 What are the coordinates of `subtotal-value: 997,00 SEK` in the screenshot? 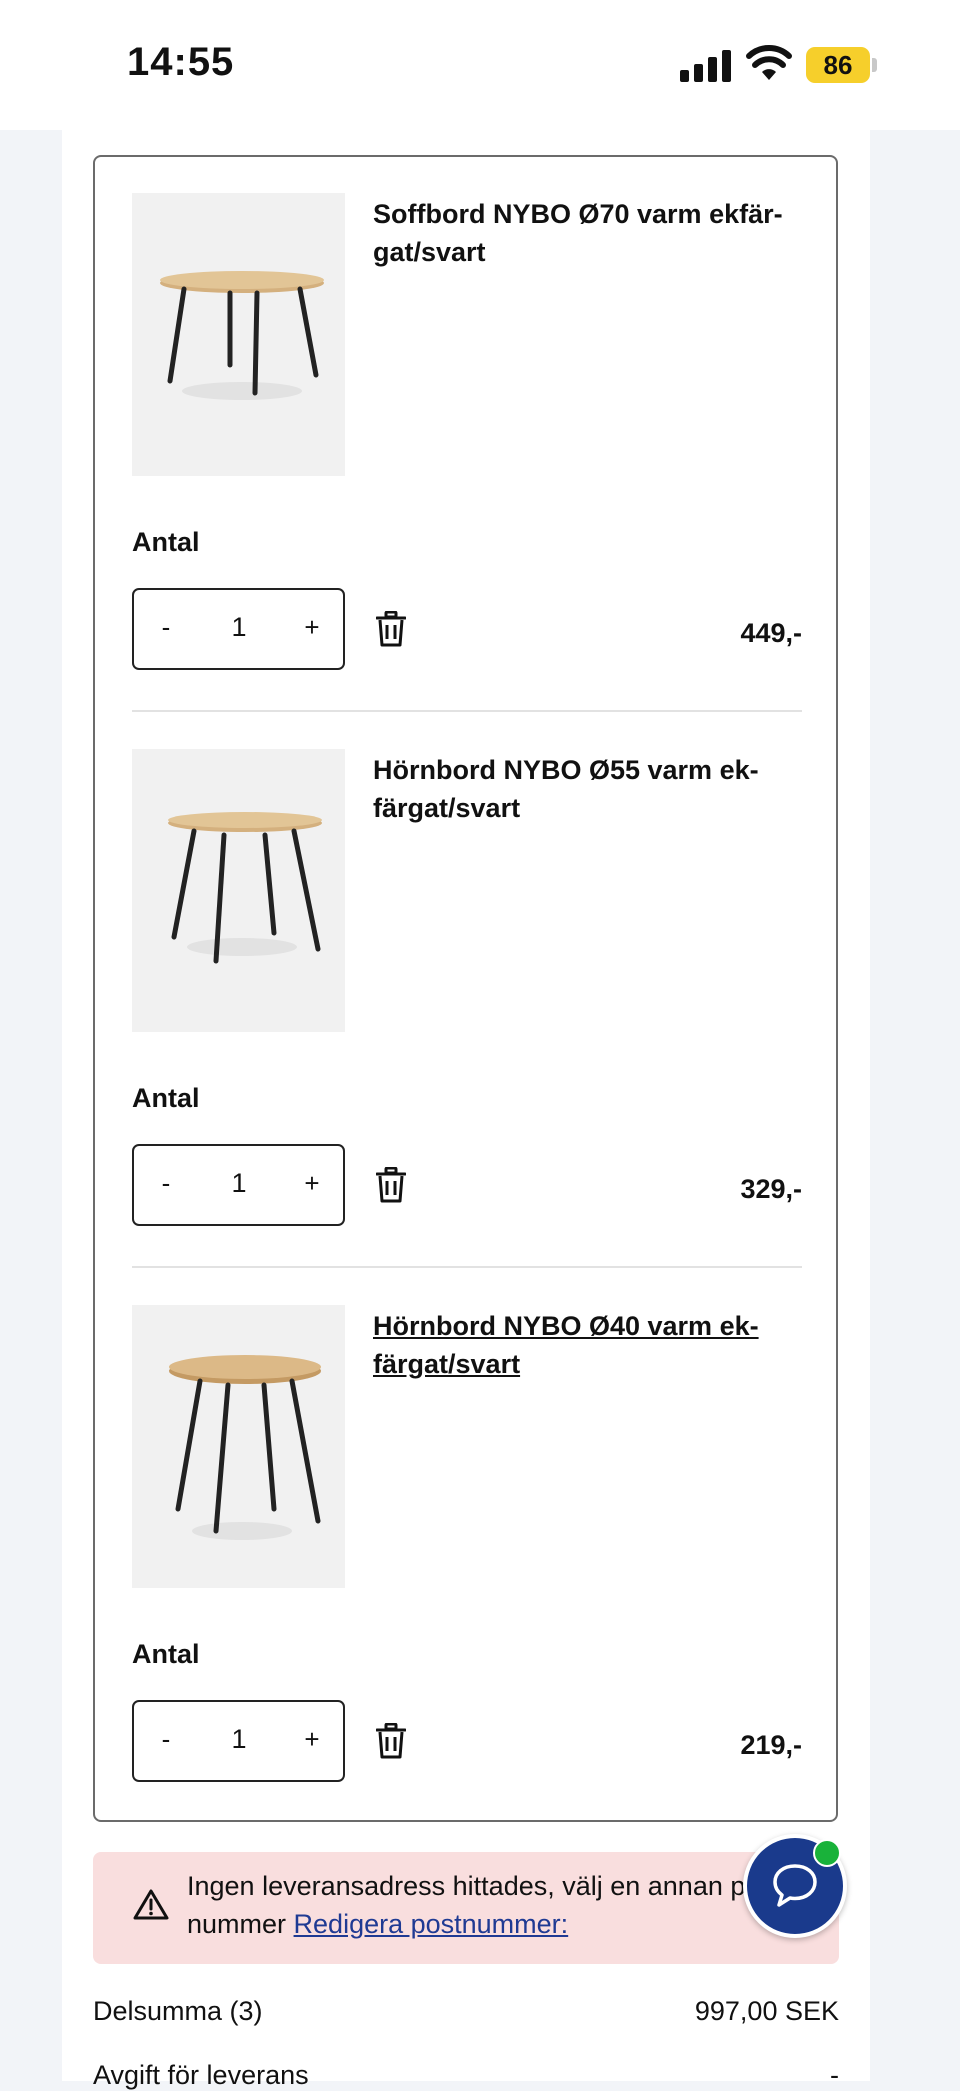 It's located at (766, 2011).